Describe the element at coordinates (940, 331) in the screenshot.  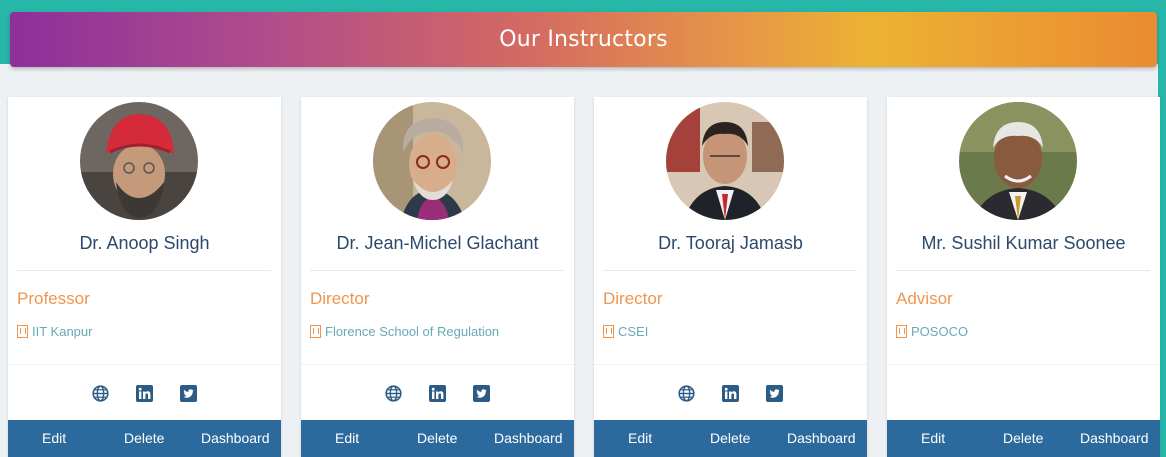
I see `org-label: POSOCO` at that location.